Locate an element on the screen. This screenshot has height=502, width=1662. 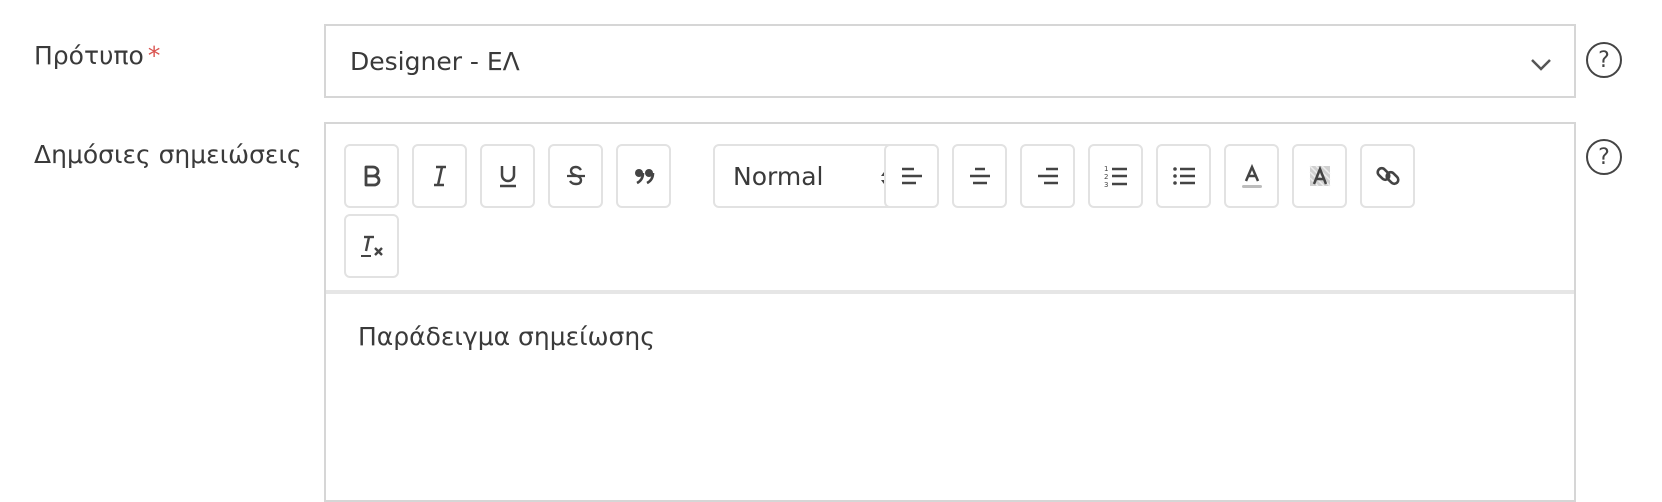
underline-icon is located at coordinates (507, 177).